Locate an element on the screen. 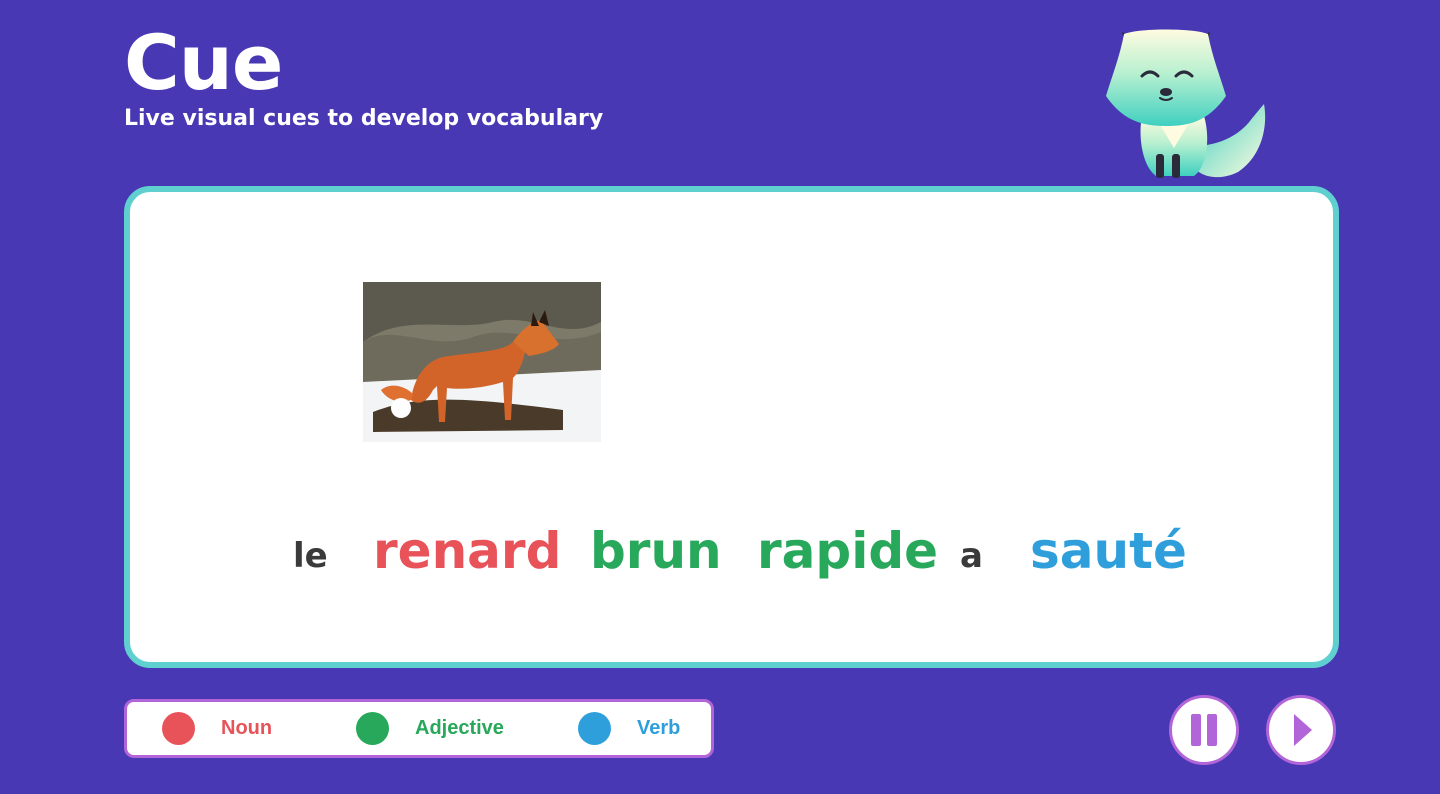  legend-item-verb: Verb is located at coordinates (629, 728).